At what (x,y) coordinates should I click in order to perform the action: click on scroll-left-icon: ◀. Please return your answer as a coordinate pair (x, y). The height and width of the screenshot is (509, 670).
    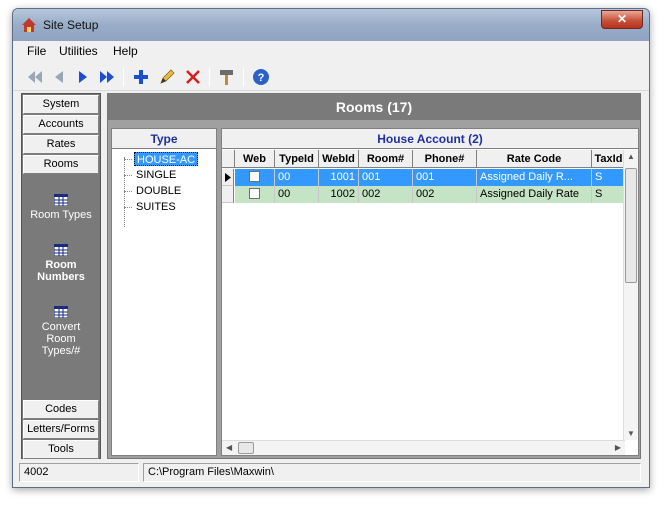
    Looking at the image, I should click on (229, 447).